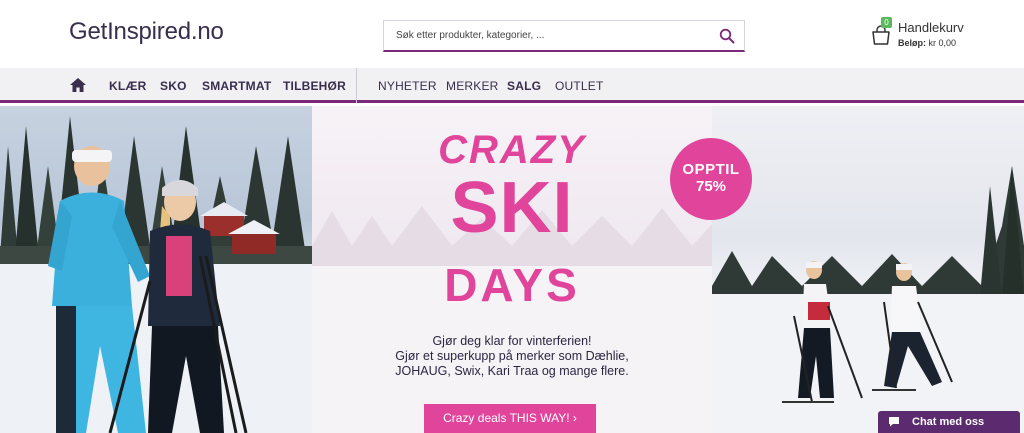 The height and width of the screenshot is (433, 1024). What do you see at coordinates (927, 43) in the screenshot?
I see `cart-amount: Beløp: kr 0,00` at bounding box center [927, 43].